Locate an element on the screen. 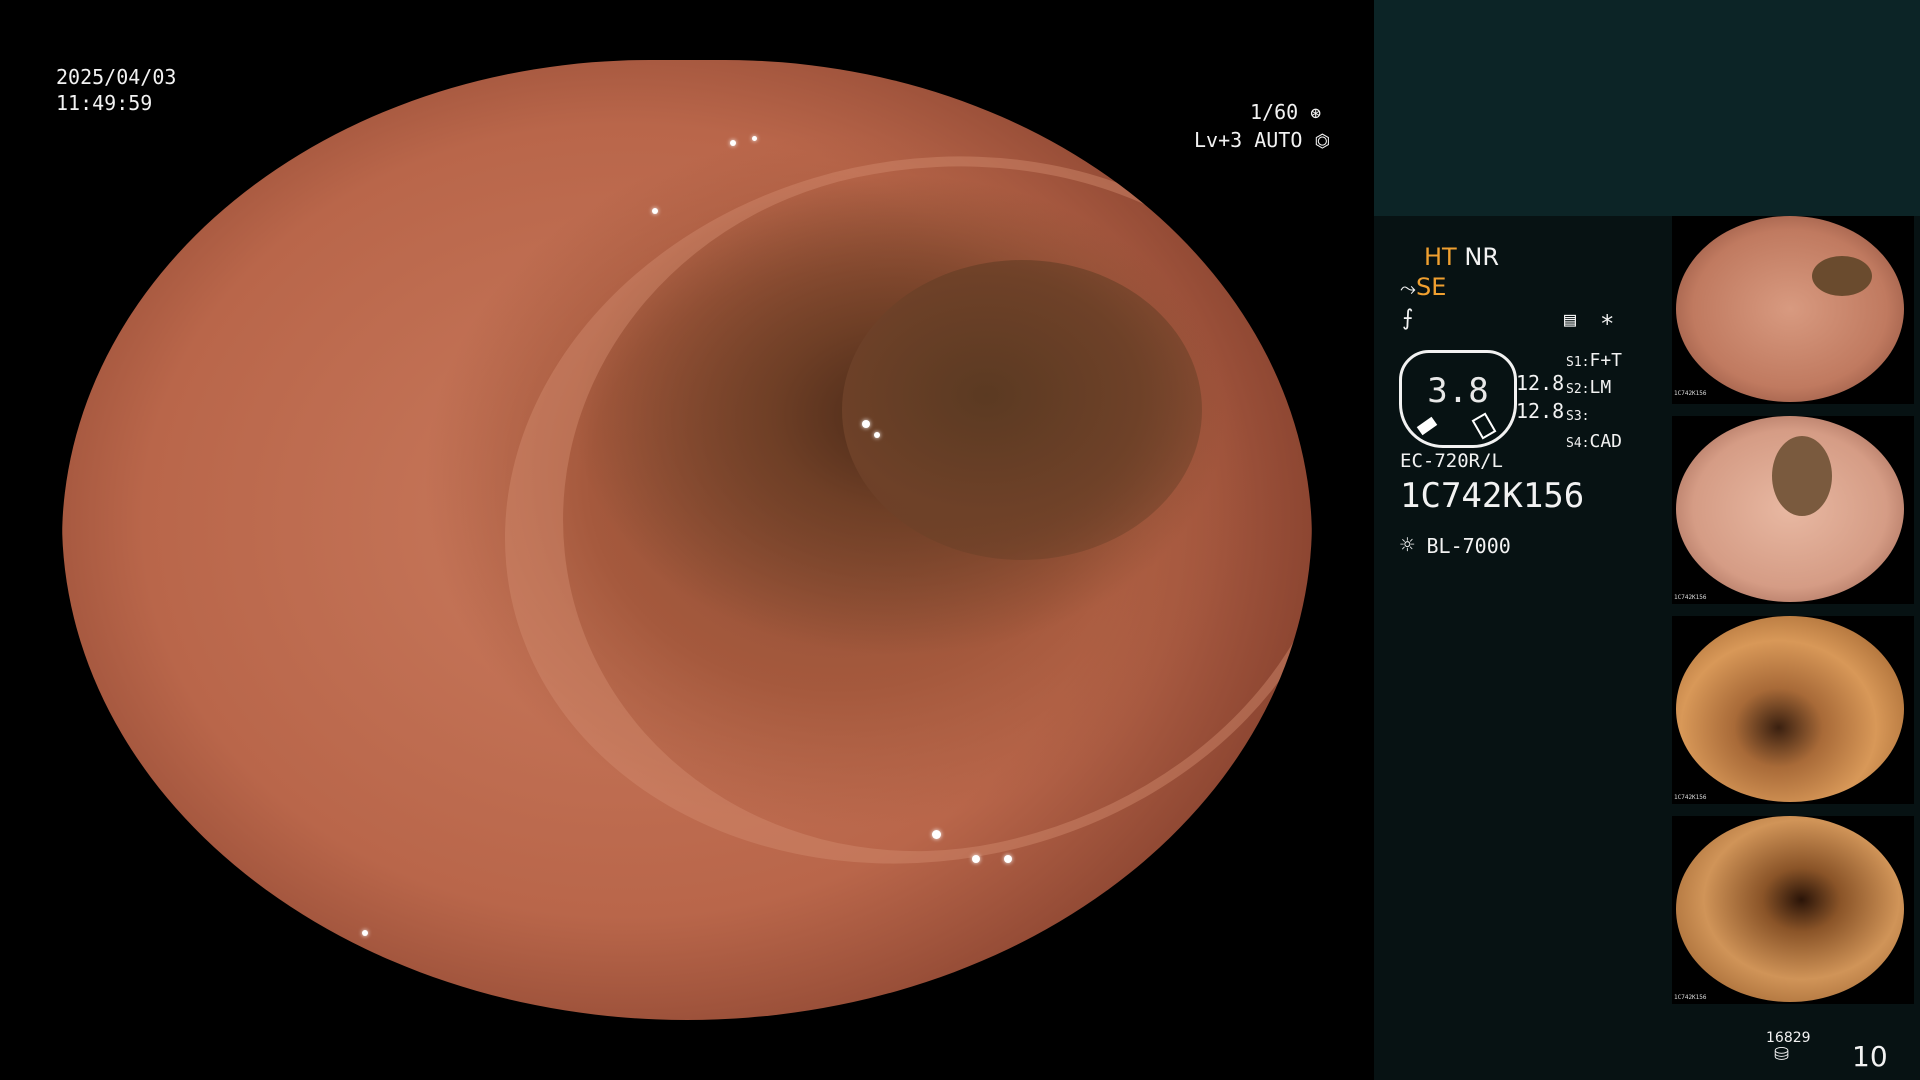 This screenshot has height=1080, width=1920. scope-model: EC-720R/L is located at coordinates (1451, 461).